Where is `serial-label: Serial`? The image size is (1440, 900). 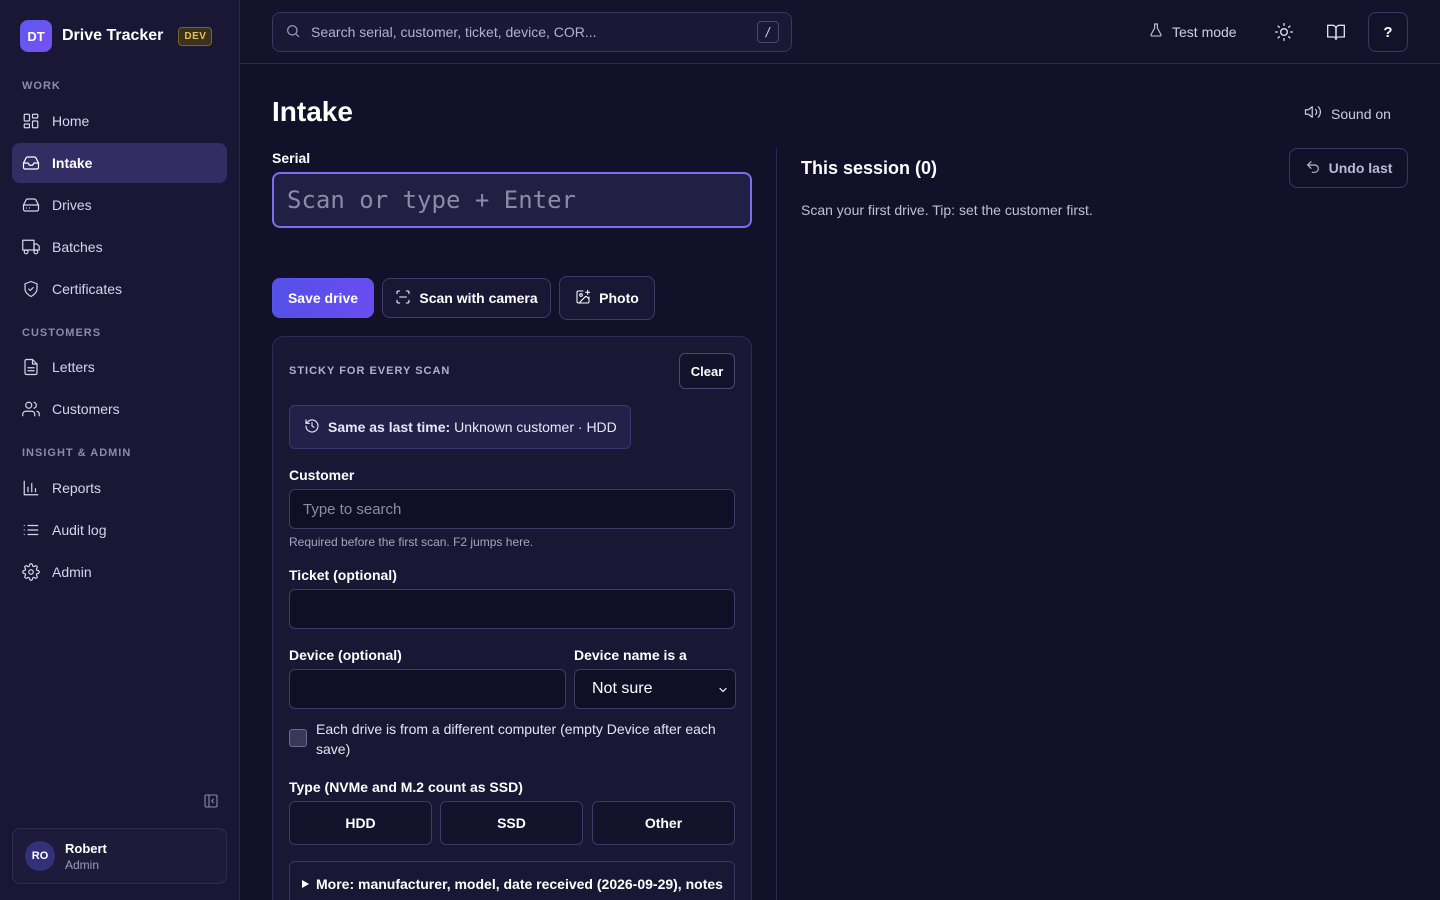
serial-label: Serial is located at coordinates (291, 158).